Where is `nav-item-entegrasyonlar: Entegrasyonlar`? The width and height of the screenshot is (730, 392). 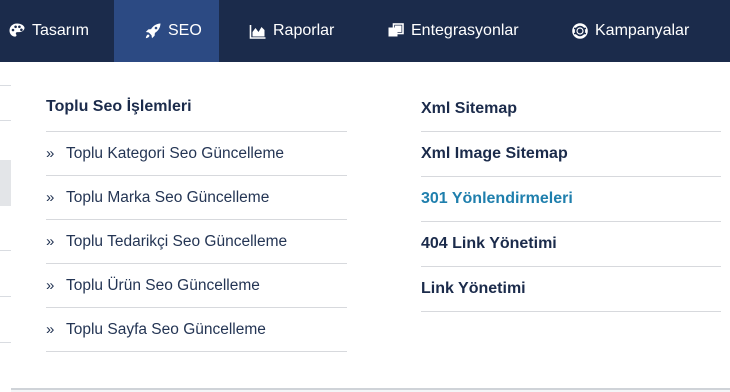
nav-item-entegrasyonlar: Entegrasyonlar is located at coordinates (449, 31).